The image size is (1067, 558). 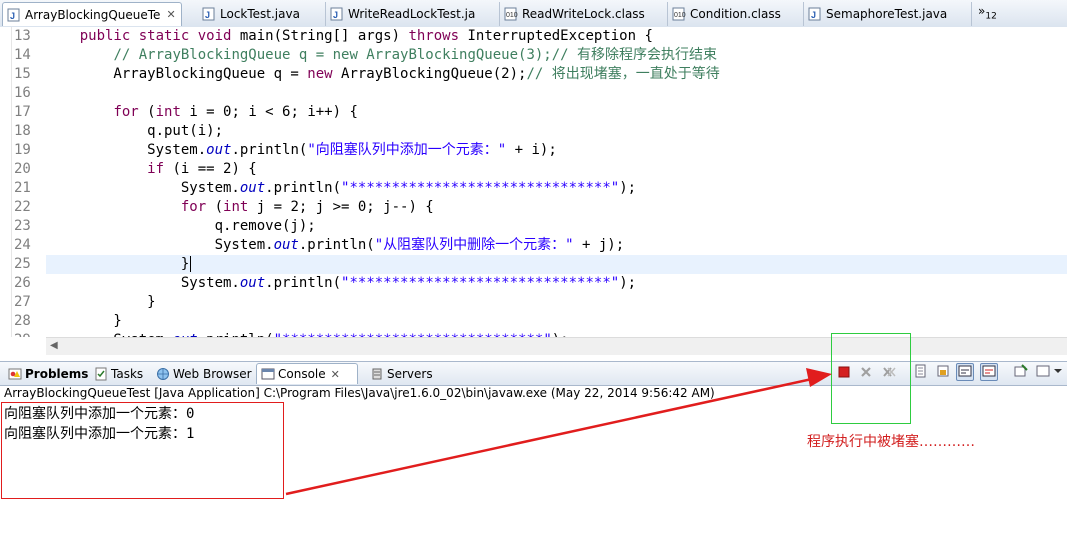 I want to click on tab-label: Problems, so click(x=57, y=373).